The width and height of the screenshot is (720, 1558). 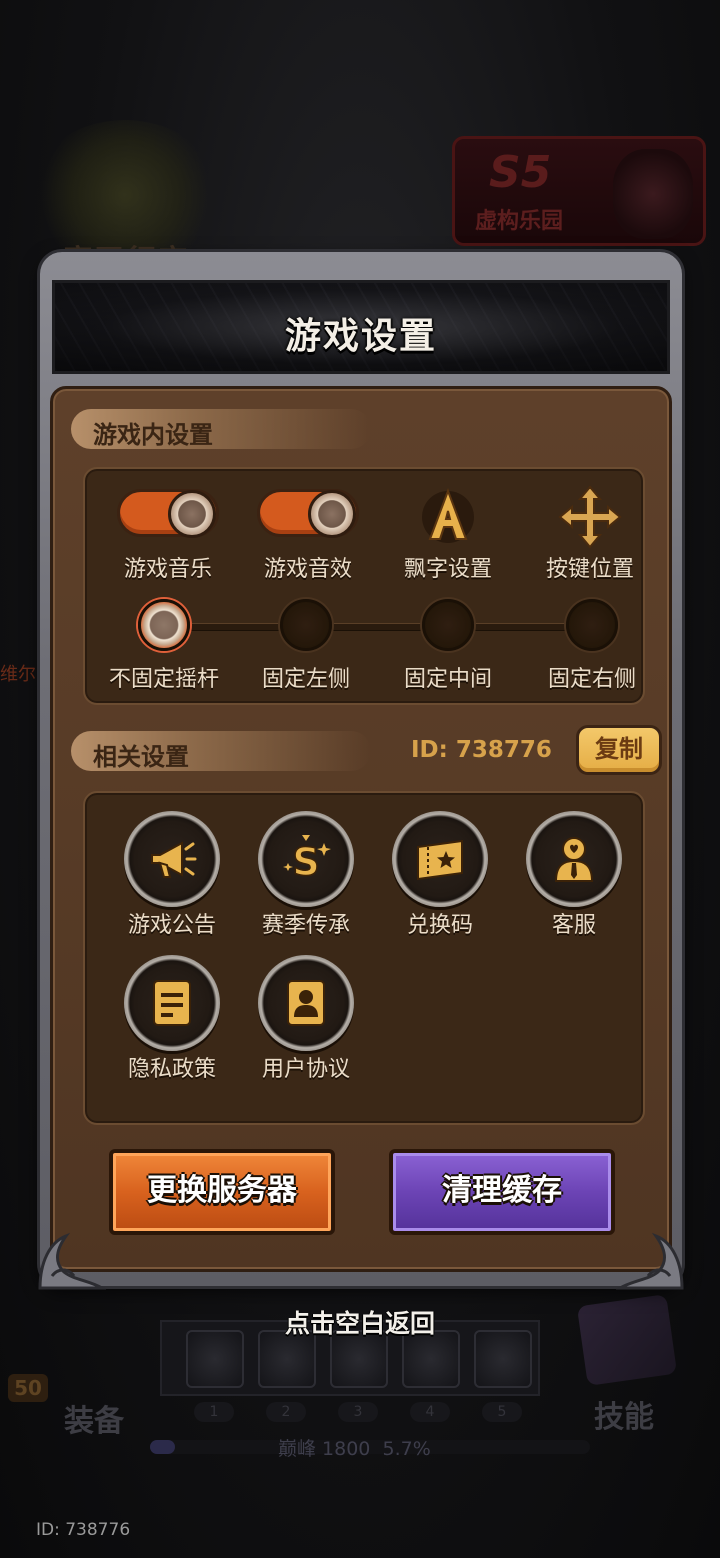 I want to click on copy-id-button: 复制, so click(x=619, y=750).